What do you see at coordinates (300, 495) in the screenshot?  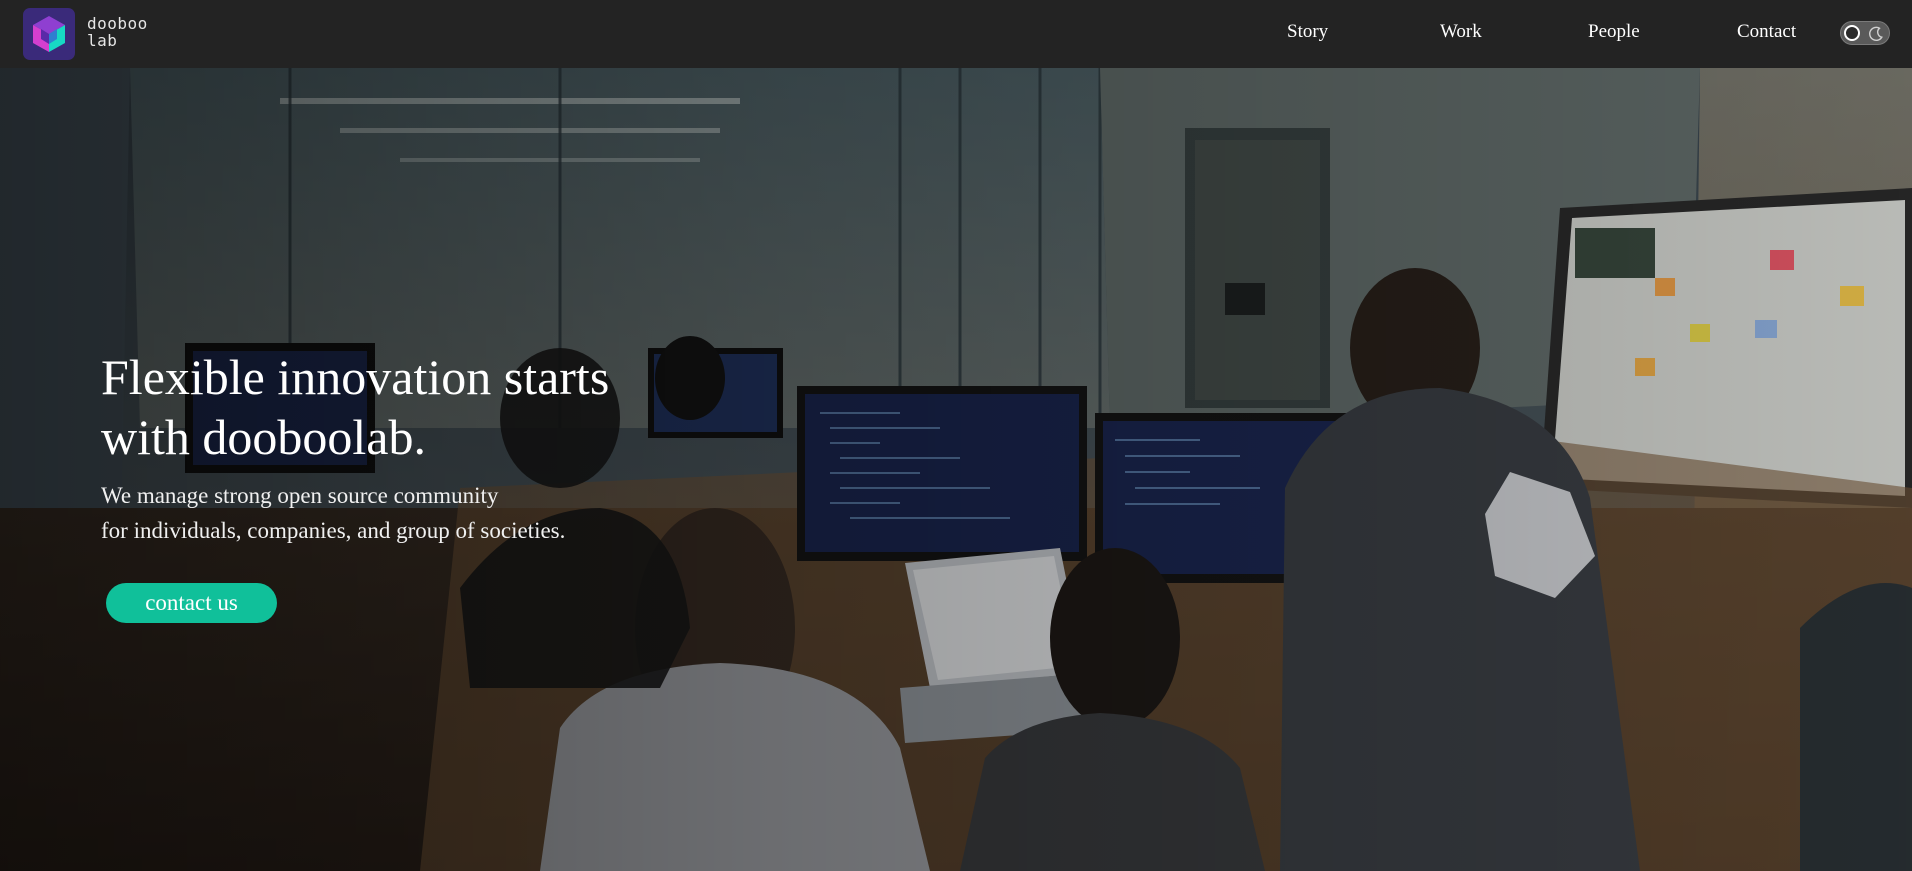 I see `hero-subtitle-line1: We manage strong open source community` at bounding box center [300, 495].